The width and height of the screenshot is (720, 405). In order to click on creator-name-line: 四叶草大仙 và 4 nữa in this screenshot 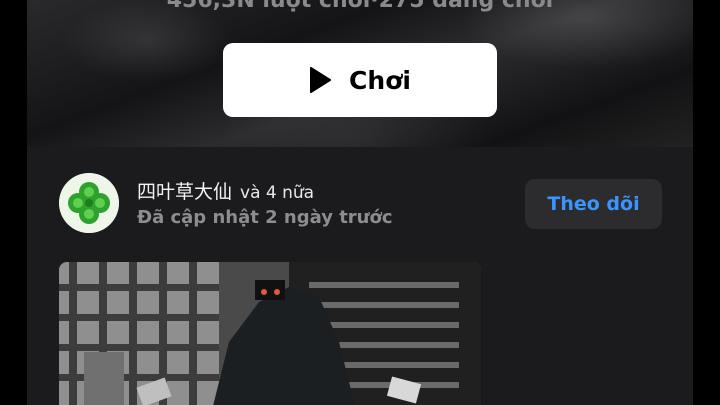, I will do `click(225, 190)`.